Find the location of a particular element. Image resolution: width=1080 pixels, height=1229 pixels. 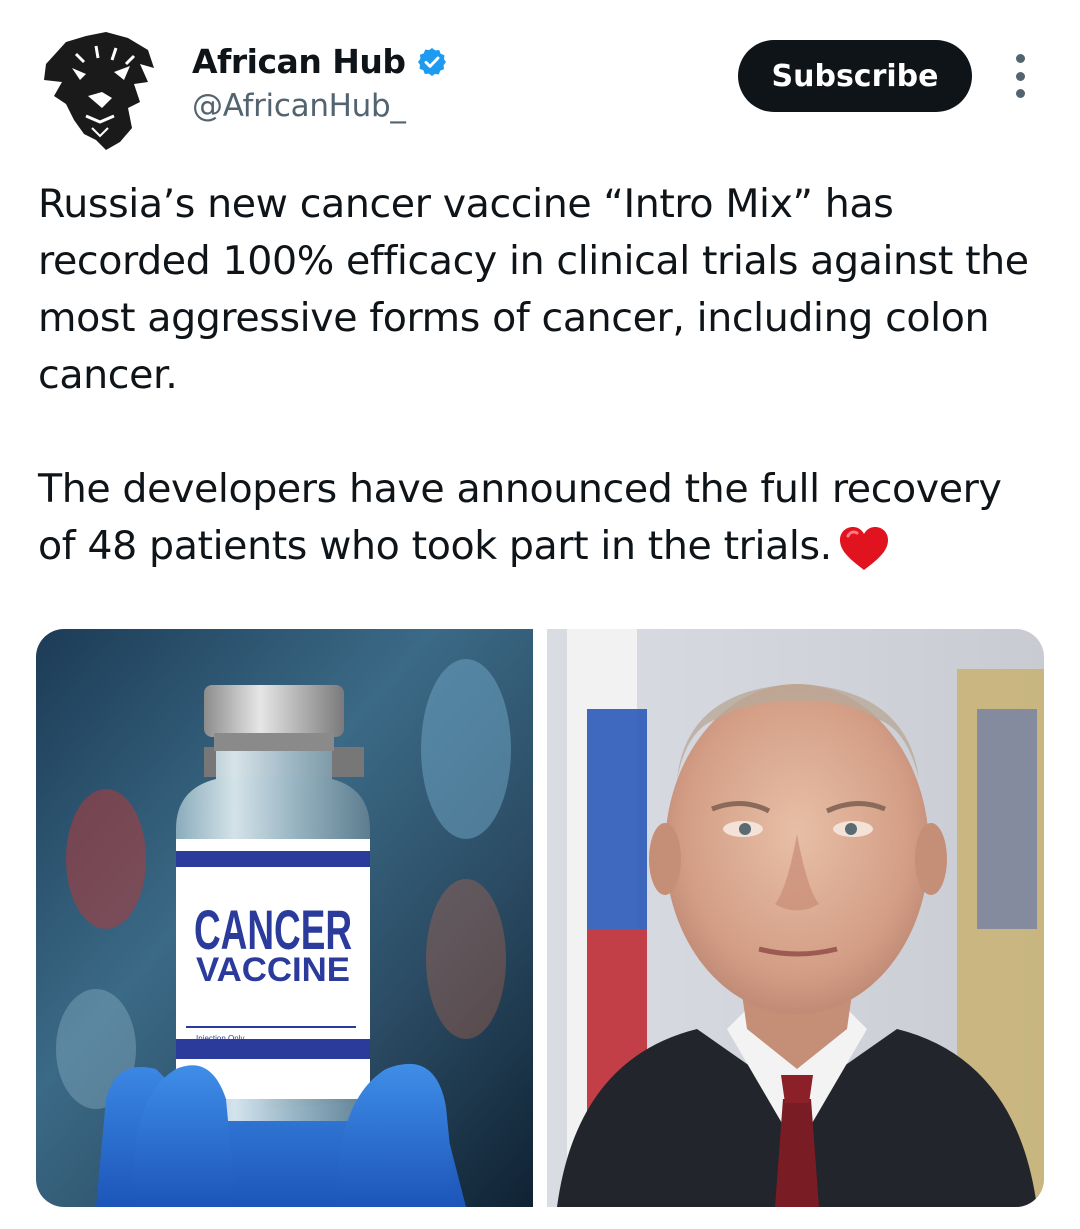

author-name-row: African Hub is located at coordinates (320, 61).